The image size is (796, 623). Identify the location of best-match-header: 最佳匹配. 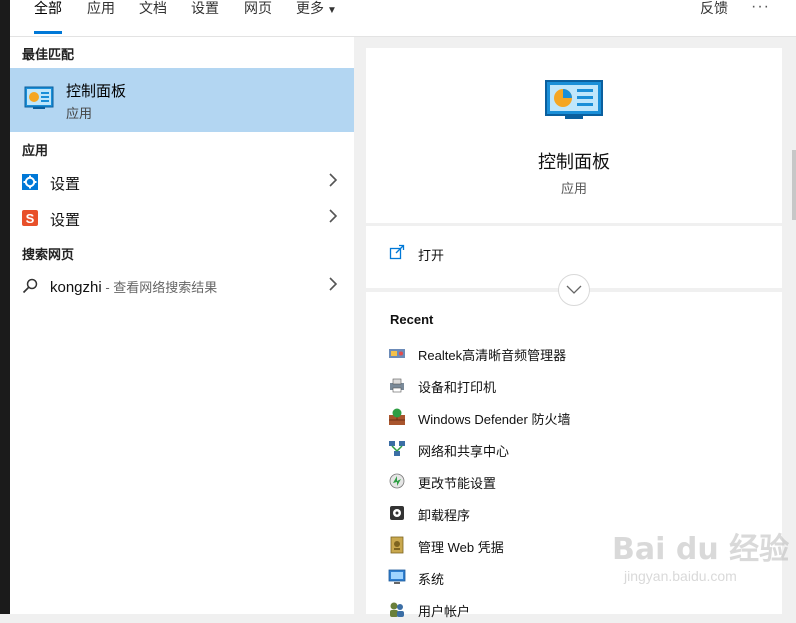
(48, 54).